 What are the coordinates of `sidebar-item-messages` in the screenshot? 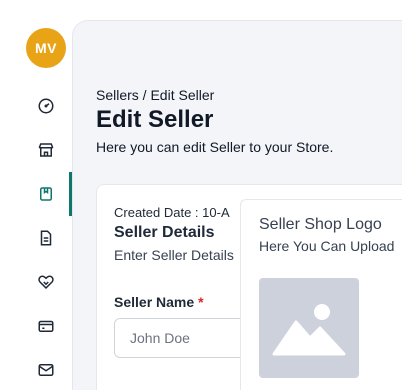 It's located at (46, 370).